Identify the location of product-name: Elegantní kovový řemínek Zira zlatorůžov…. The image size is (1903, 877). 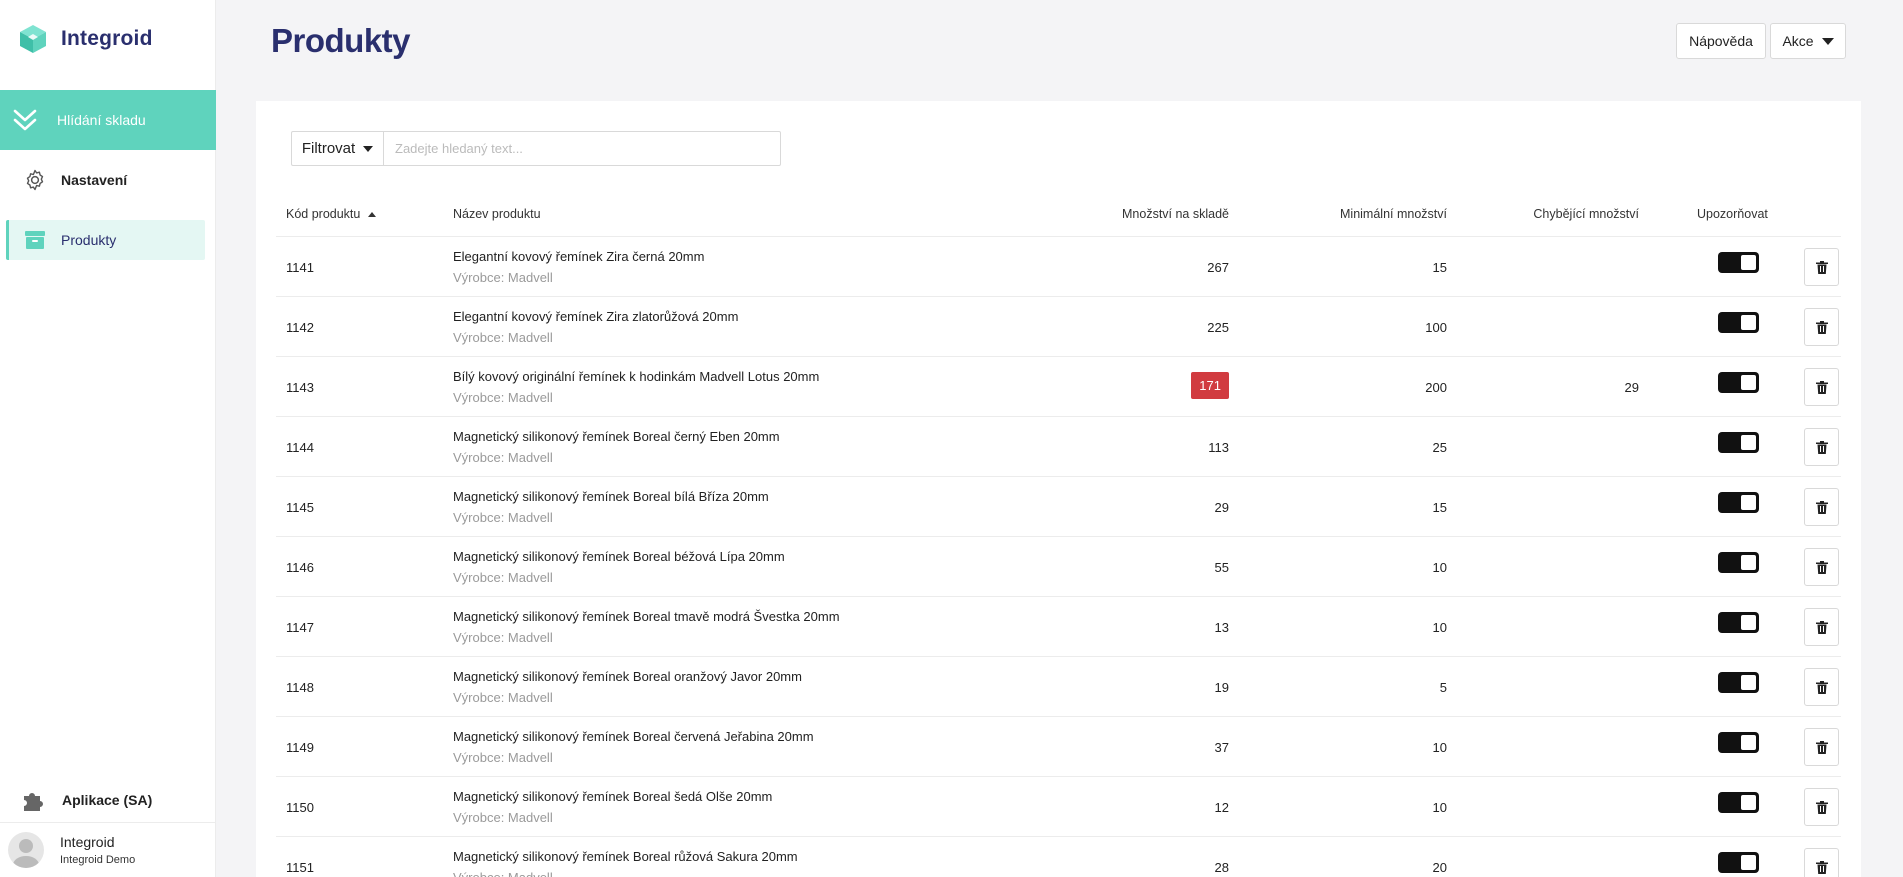
(595, 316).